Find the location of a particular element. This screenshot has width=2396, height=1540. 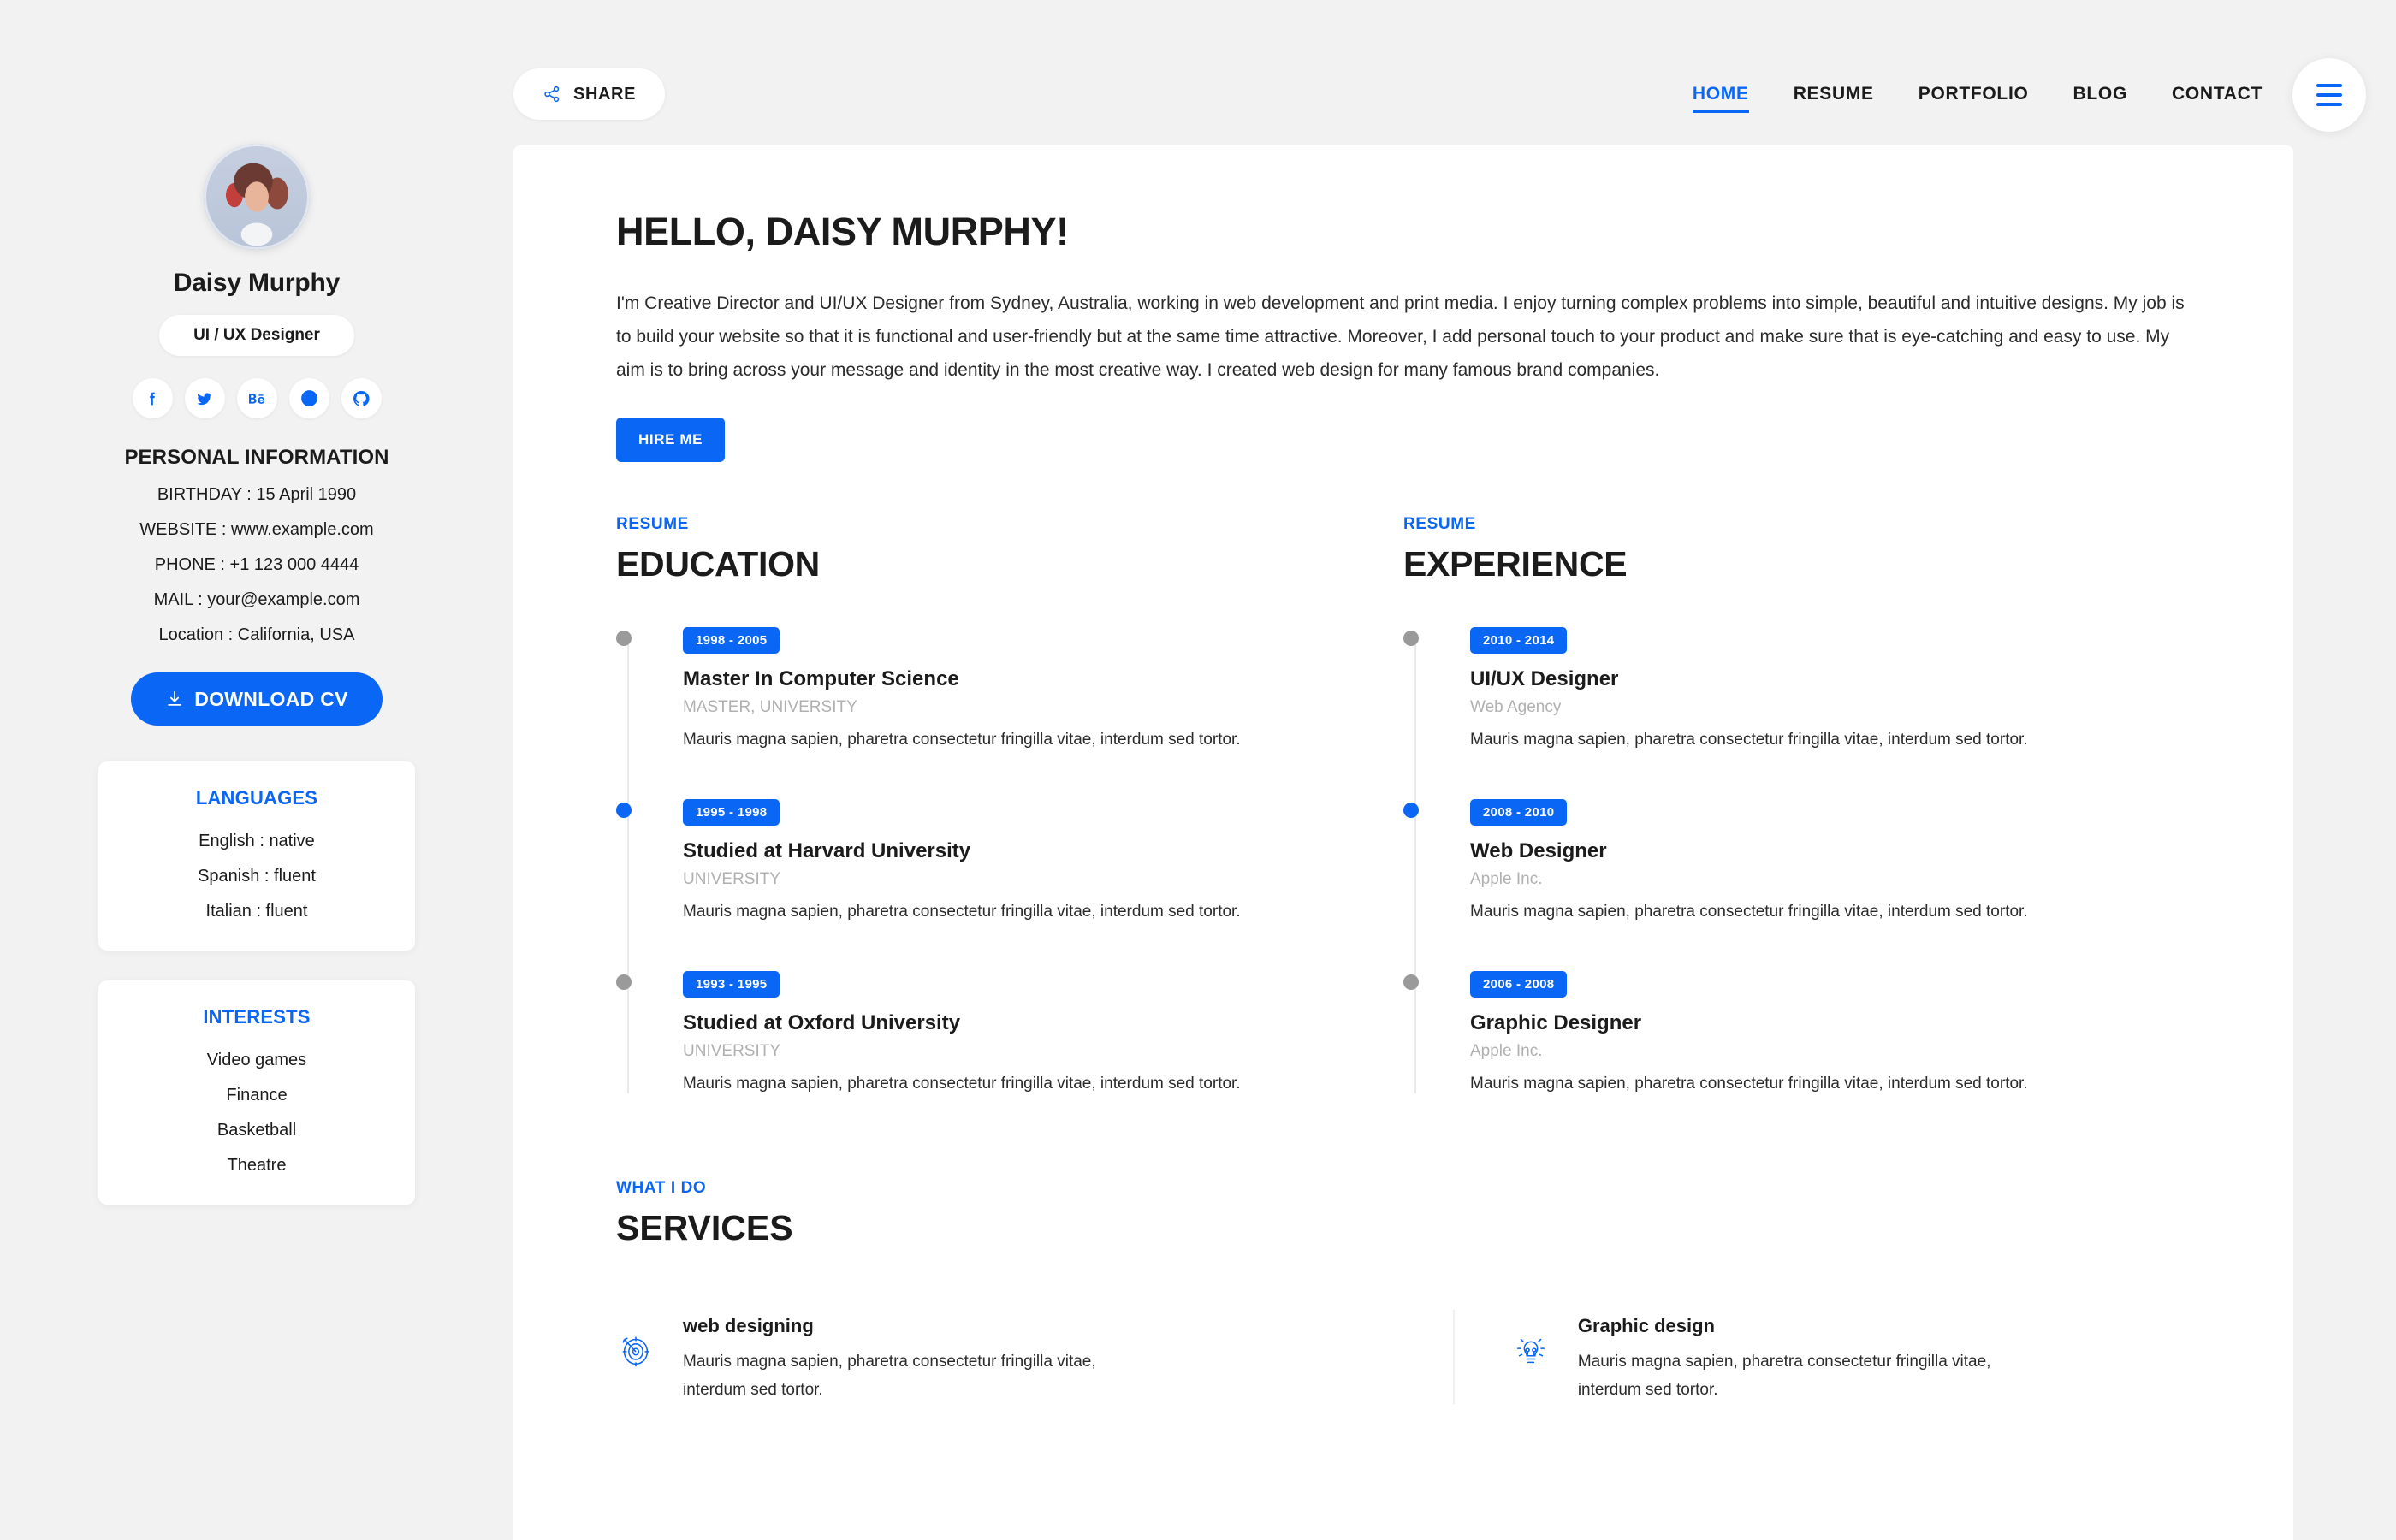

nav-item-blog: BLOG is located at coordinates (2100, 94).